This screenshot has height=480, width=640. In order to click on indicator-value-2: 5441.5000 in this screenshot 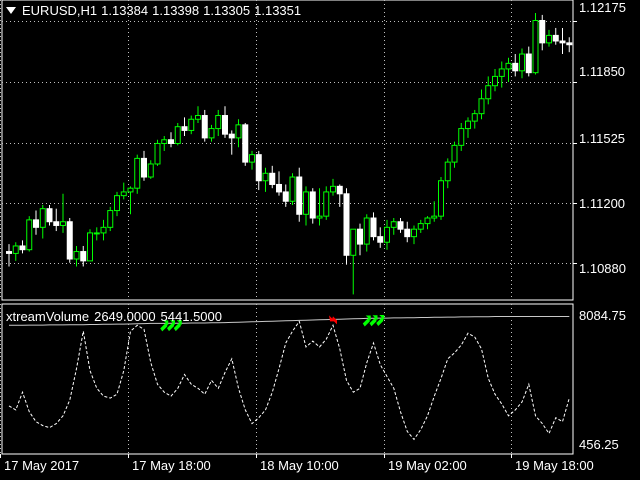, I will do `click(191, 316)`.